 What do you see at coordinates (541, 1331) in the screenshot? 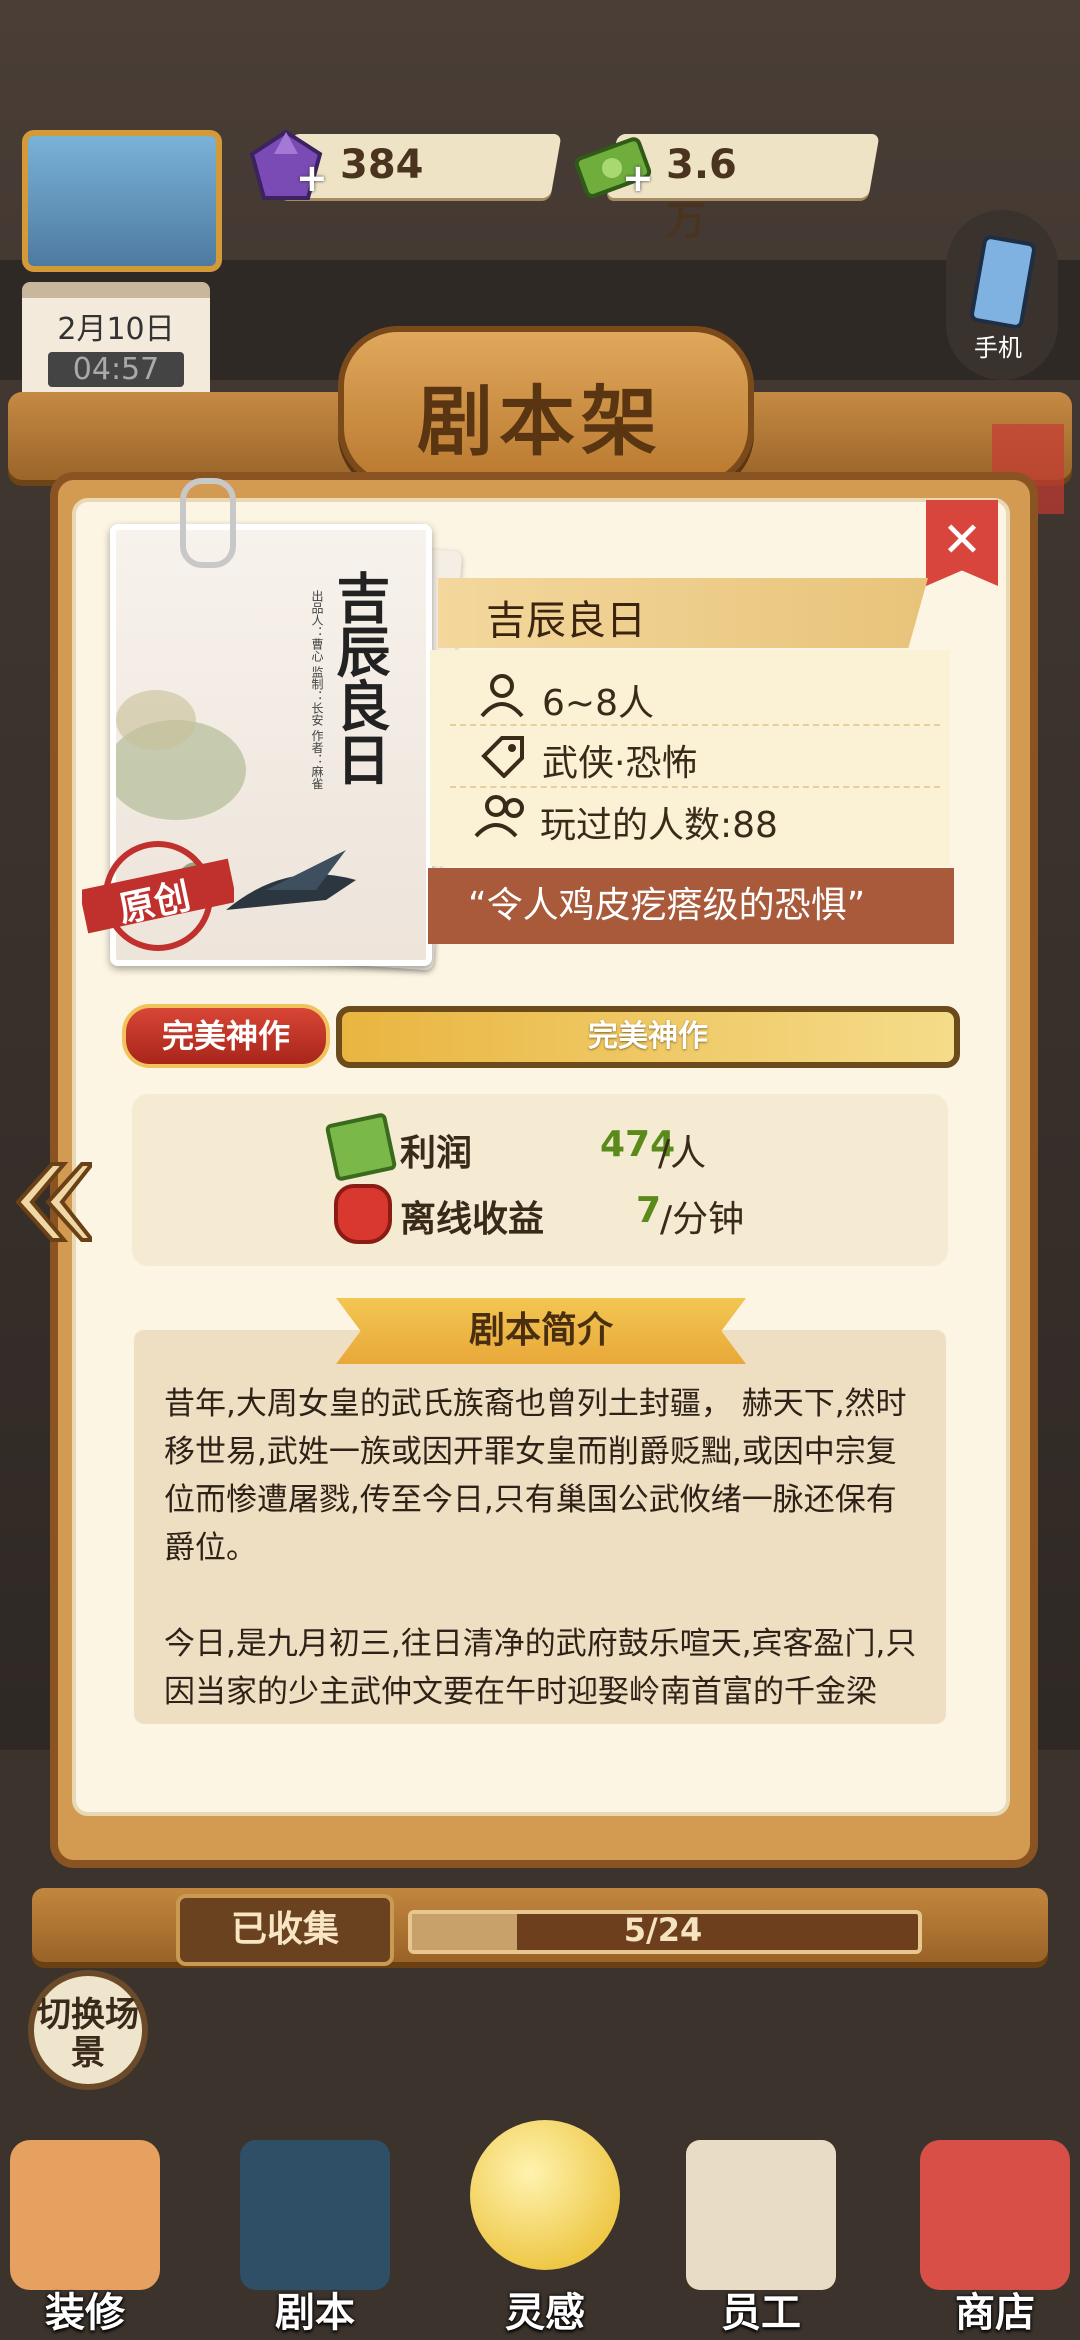
I see `synopsis-heading: 剧本简介` at bounding box center [541, 1331].